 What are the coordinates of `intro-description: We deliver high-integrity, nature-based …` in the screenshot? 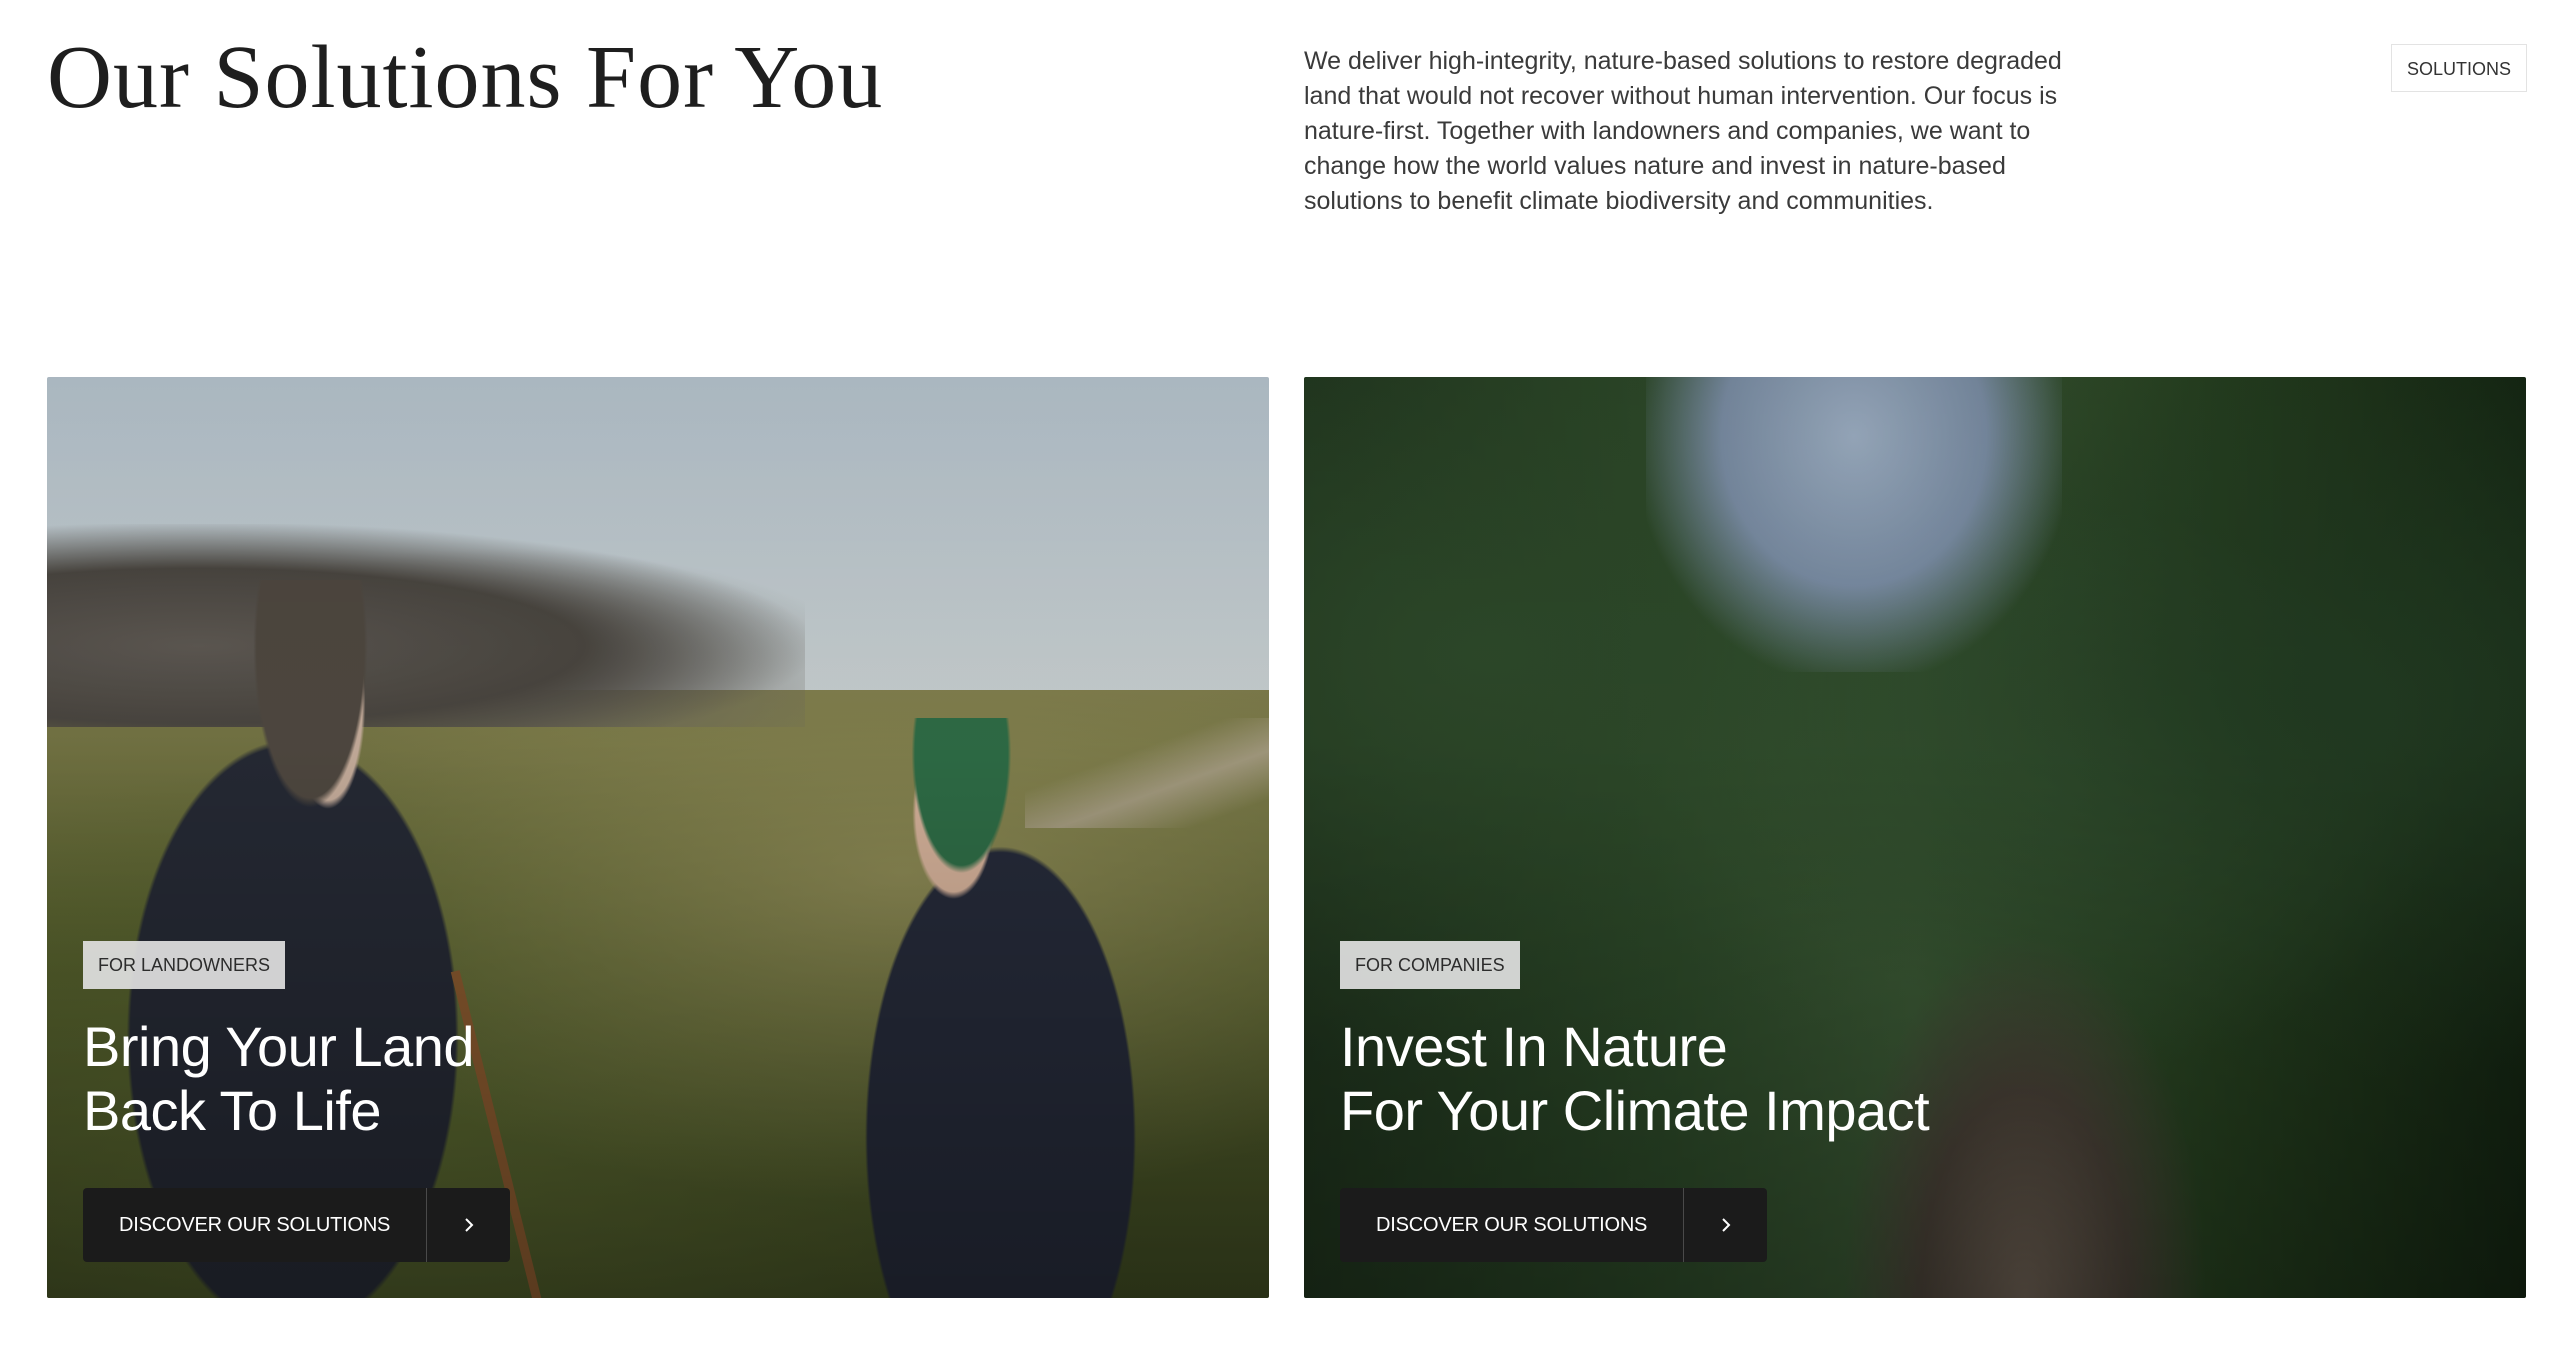 It's located at (1683, 131).